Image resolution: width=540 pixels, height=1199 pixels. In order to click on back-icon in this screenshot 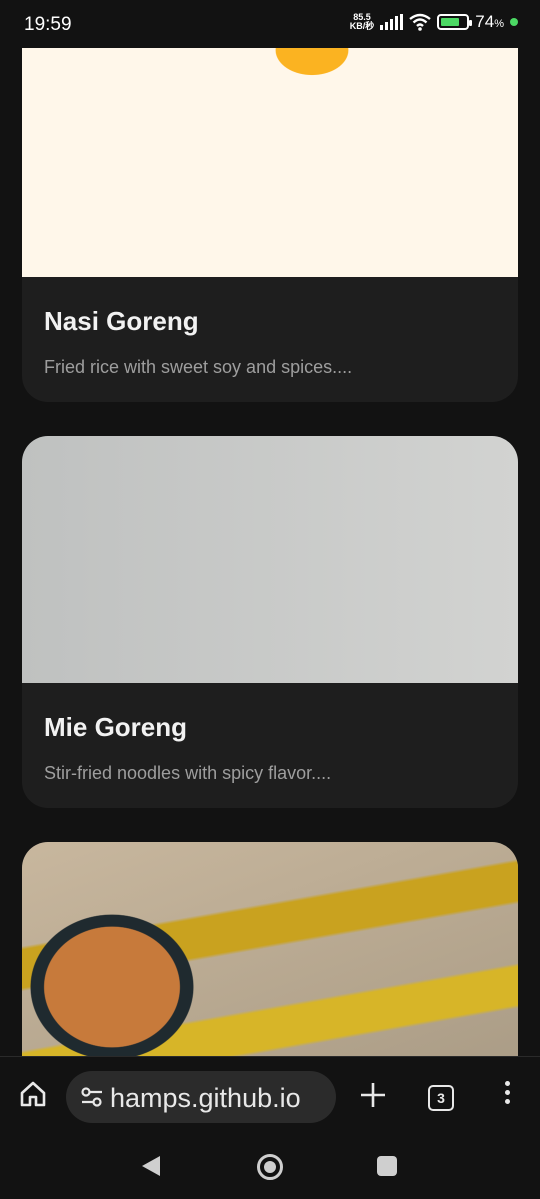, I will do `click(151, 1166)`.